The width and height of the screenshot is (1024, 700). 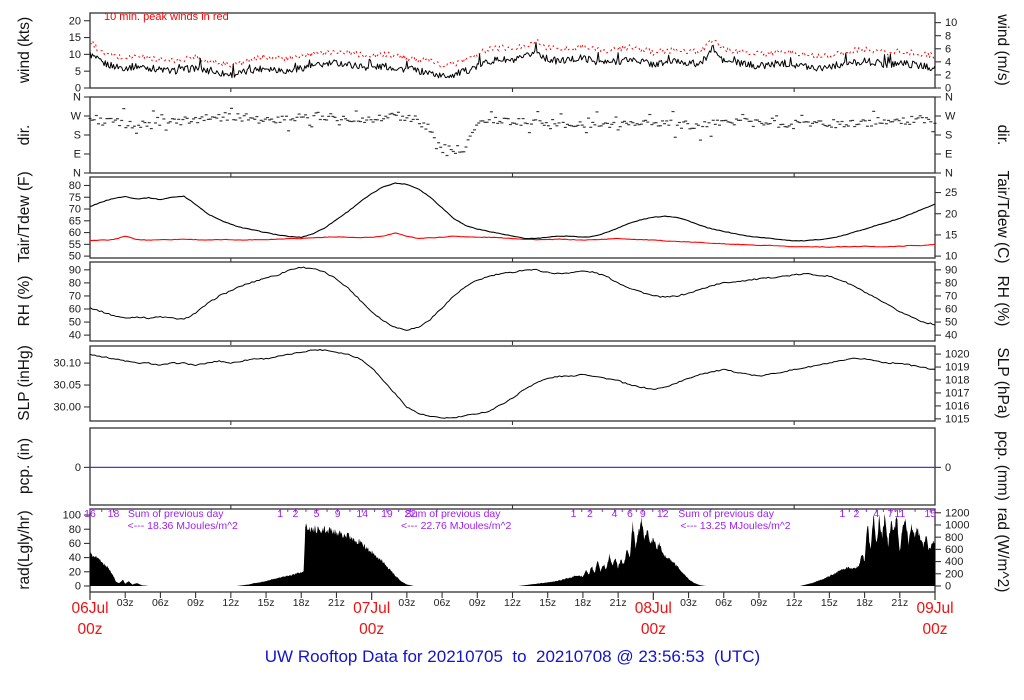 I want to click on slp-ytick-label-right: 1016, so click(x=957, y=406).